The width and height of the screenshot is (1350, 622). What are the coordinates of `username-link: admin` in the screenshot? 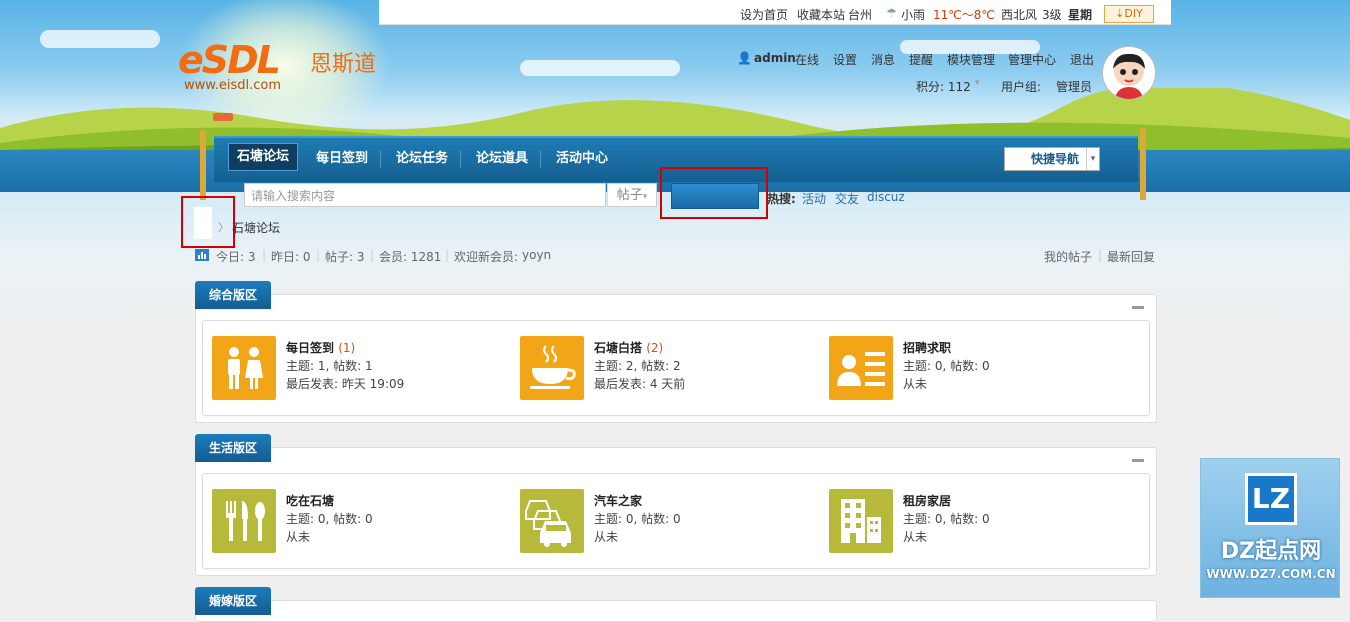 It's located at (775, 58).